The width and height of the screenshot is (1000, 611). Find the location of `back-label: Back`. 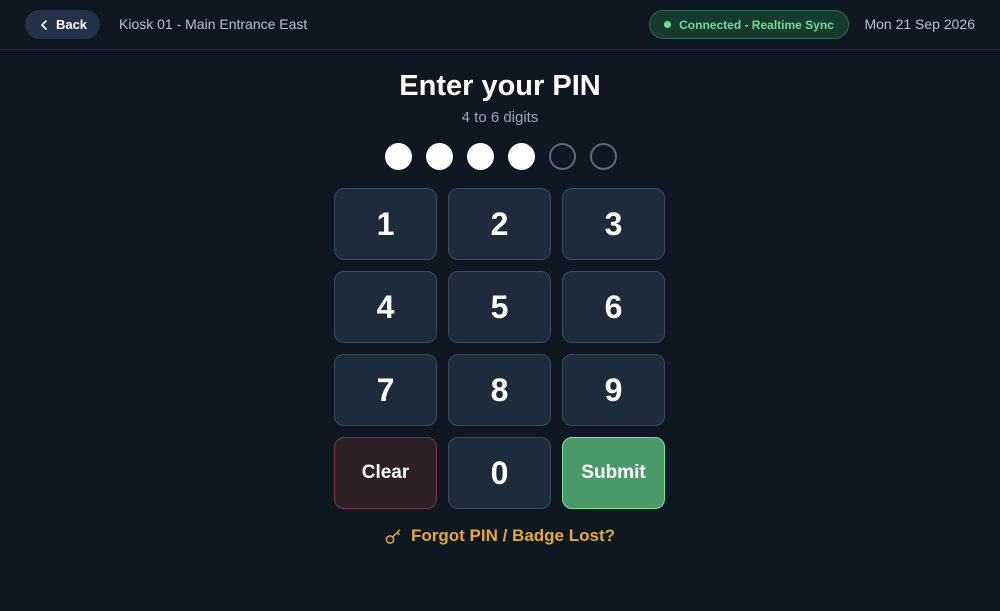

back-label: Back is located at coordinates (71, 24).